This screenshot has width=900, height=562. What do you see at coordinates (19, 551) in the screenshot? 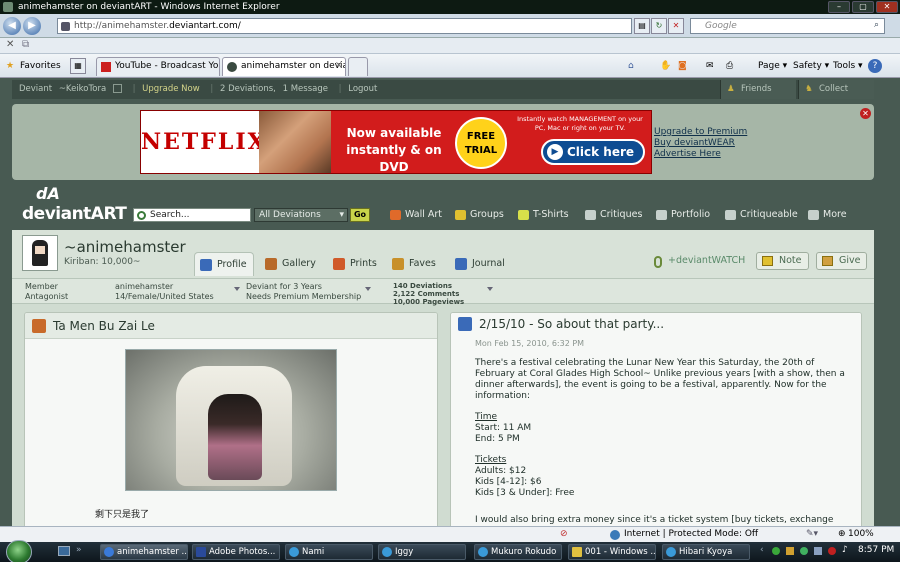
I see `start-button` at bounding box center [19, 551].